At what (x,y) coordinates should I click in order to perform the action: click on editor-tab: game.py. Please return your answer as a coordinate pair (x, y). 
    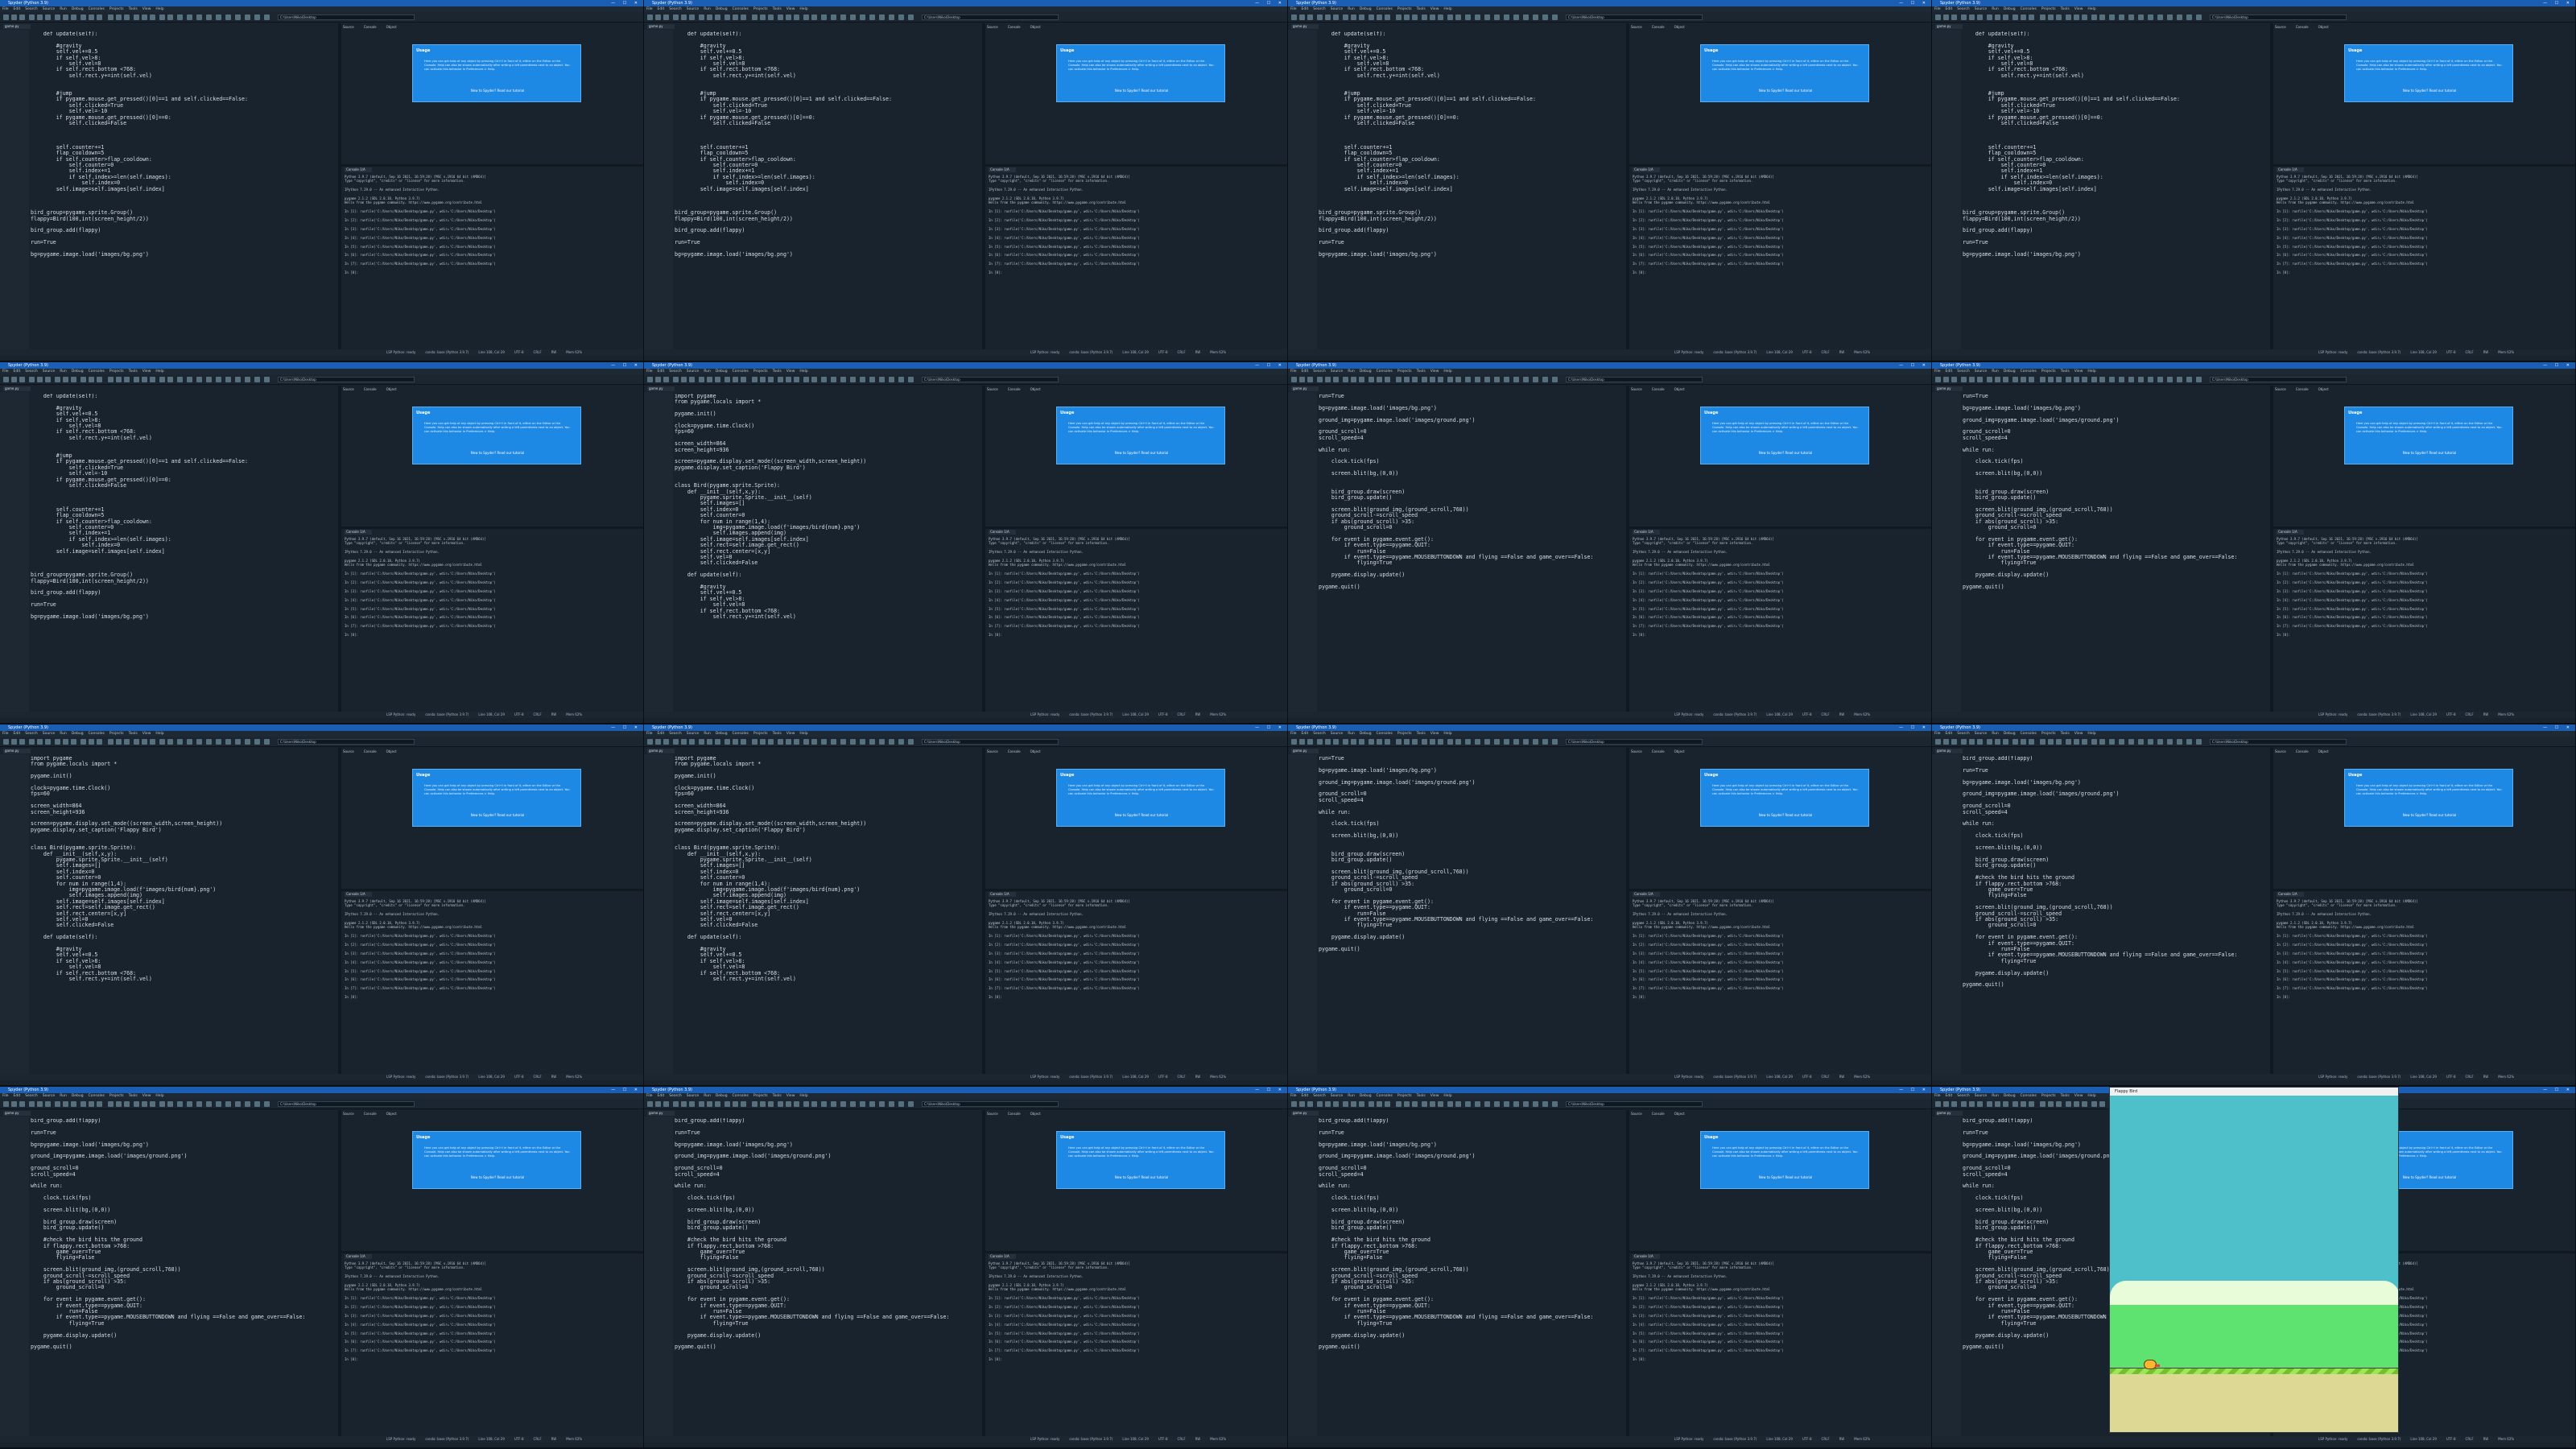
    Looking at the image, I should click on (661, 751).